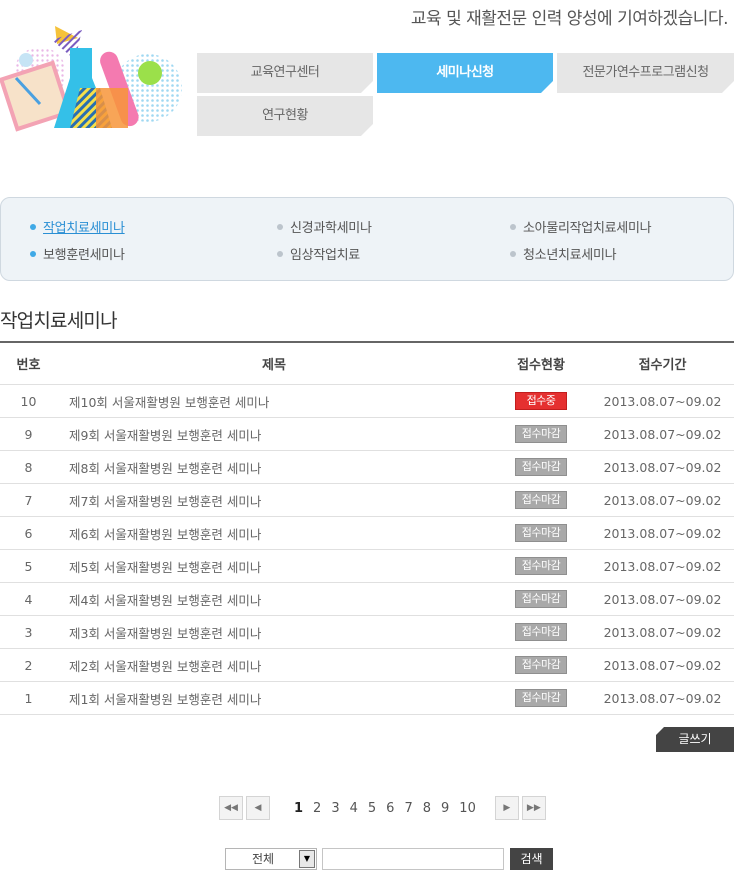 This screenshot has height=893, width=734. I want to click on page-link: 4, so click(354, 808).